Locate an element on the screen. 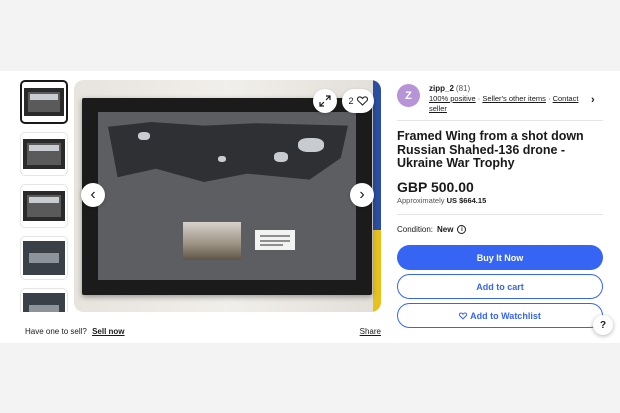 This screenshot has height=413, width=620. positive-feedback-link: 100% positive is located at coordinates (452, 98).